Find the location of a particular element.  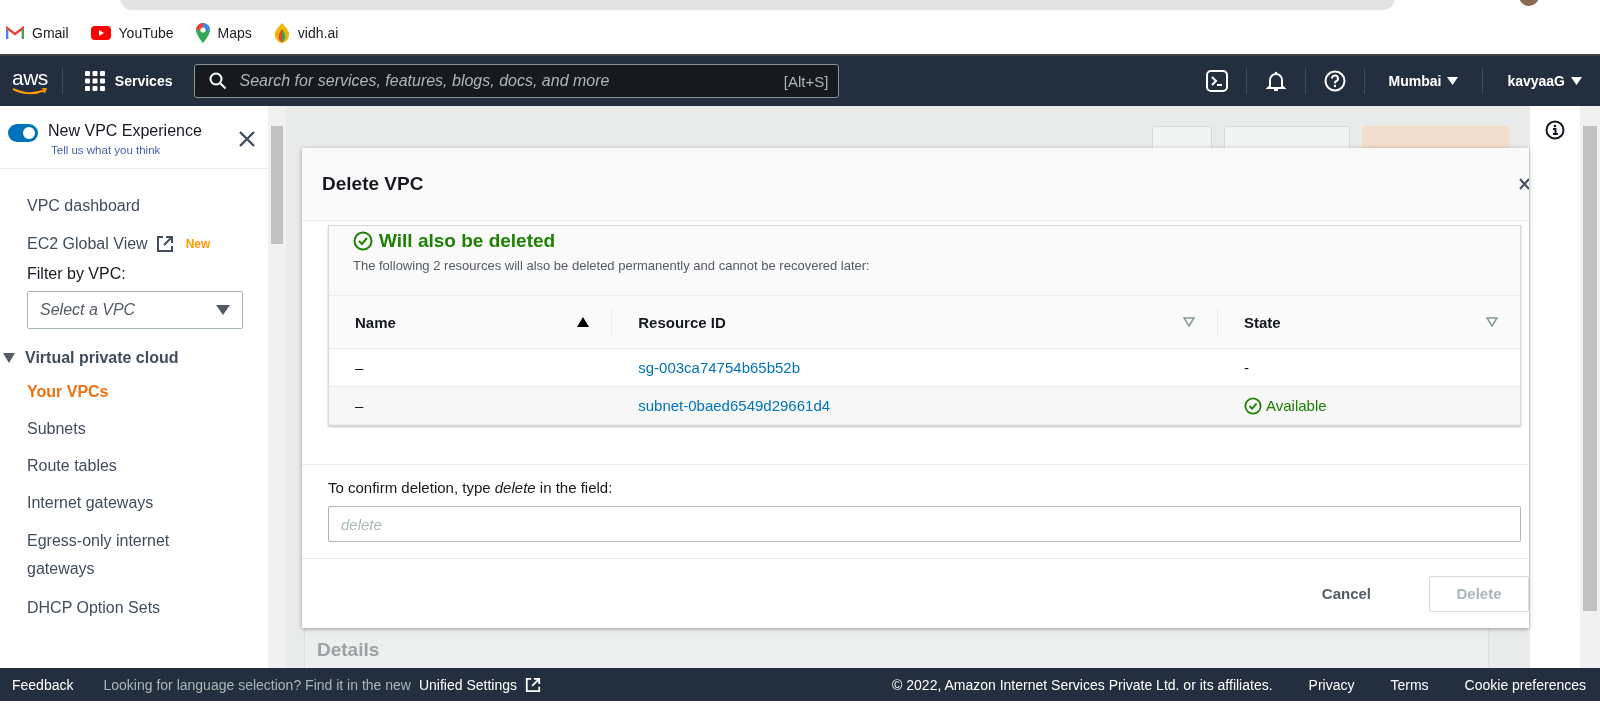

column-header: Name is located at coordinates (471, 322).